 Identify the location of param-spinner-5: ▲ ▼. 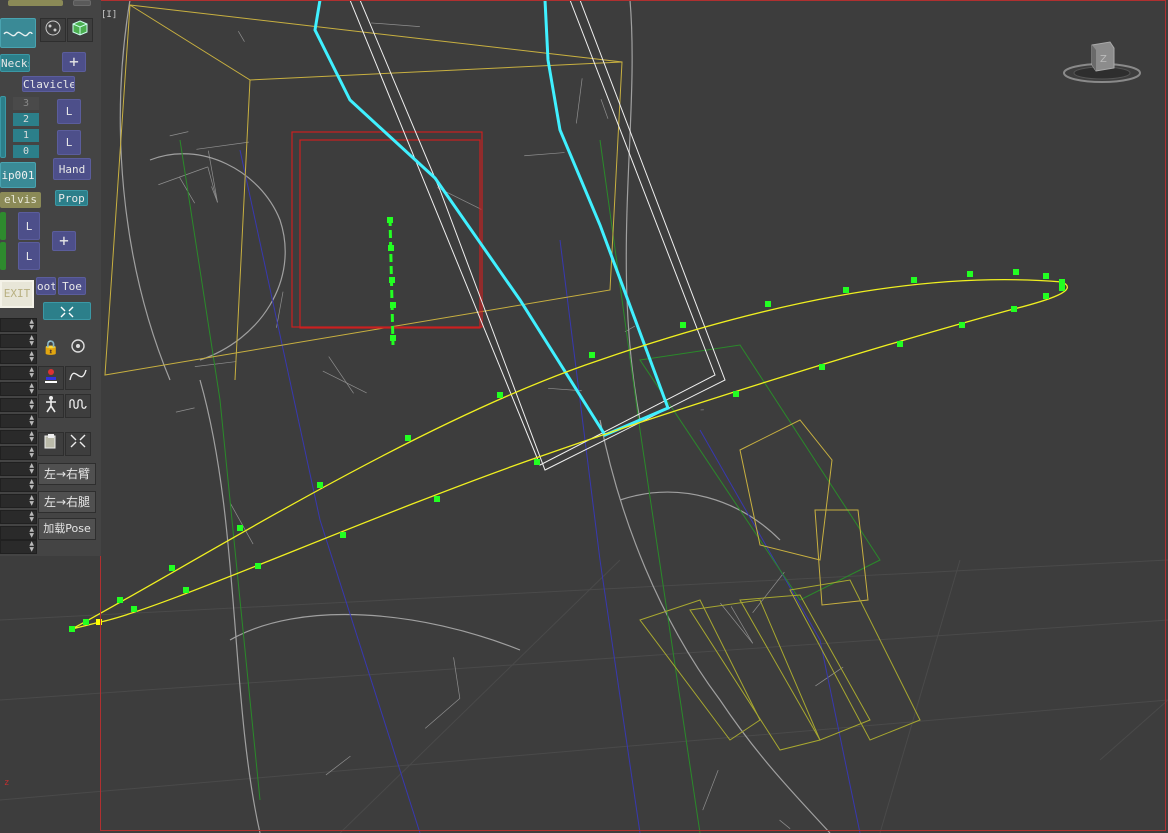
(18, 389).